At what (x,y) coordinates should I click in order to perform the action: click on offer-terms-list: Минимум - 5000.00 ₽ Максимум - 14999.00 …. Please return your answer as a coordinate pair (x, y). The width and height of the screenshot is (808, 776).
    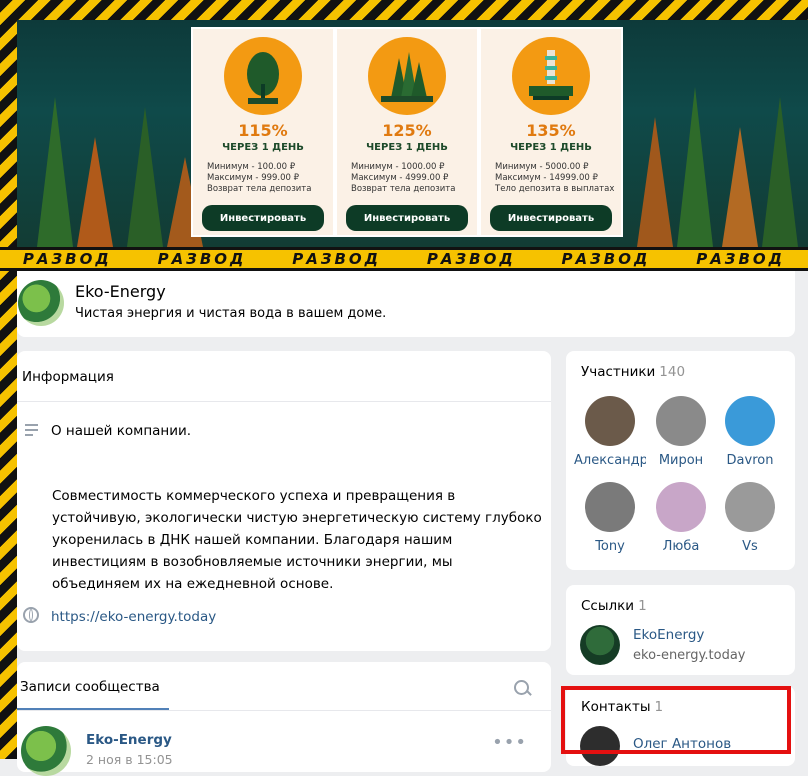
    Looking at the image, I should click on (547, 178).